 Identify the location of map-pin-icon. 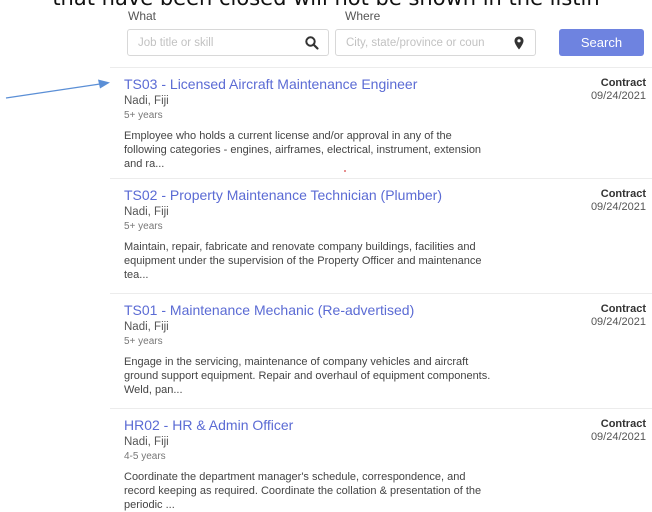
(519, 43).